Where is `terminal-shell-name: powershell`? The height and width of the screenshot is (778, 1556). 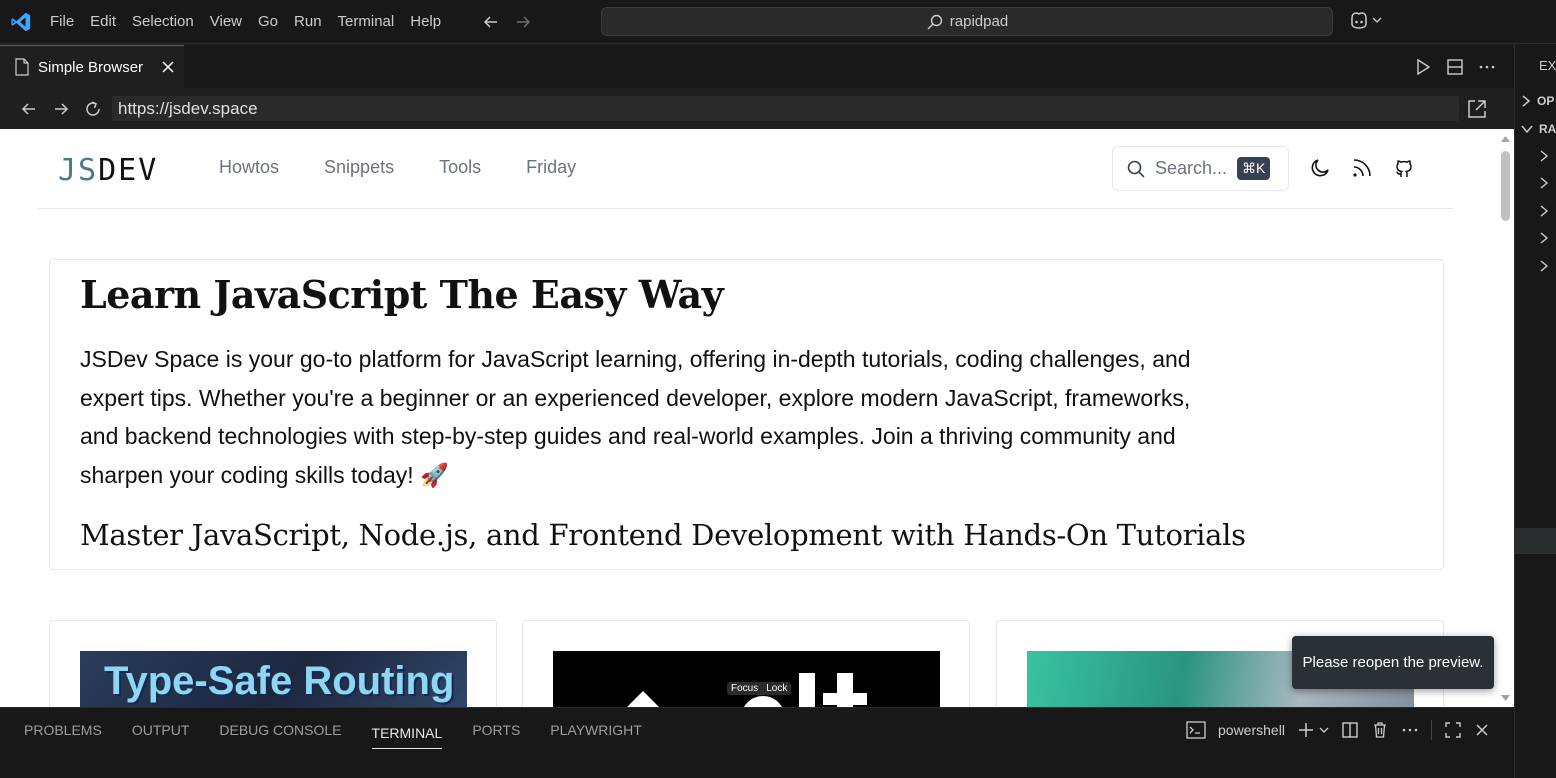
terminal-shell-name: powershell is located at coordinates (1251, 730).